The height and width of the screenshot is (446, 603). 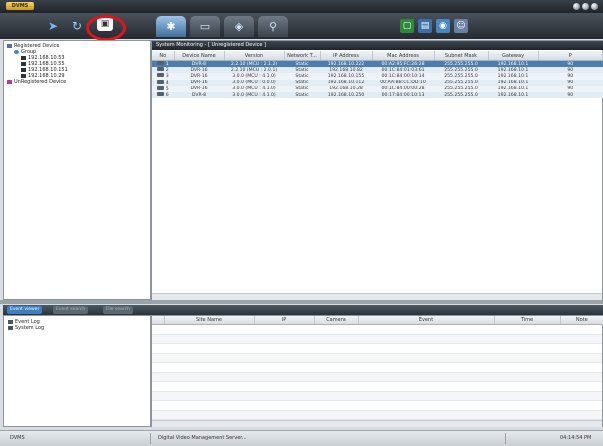 What do you see at coordinates (377, 296) in the screenshot?
I see `horizontal-scrollbar` at bounding box center [377, 296].